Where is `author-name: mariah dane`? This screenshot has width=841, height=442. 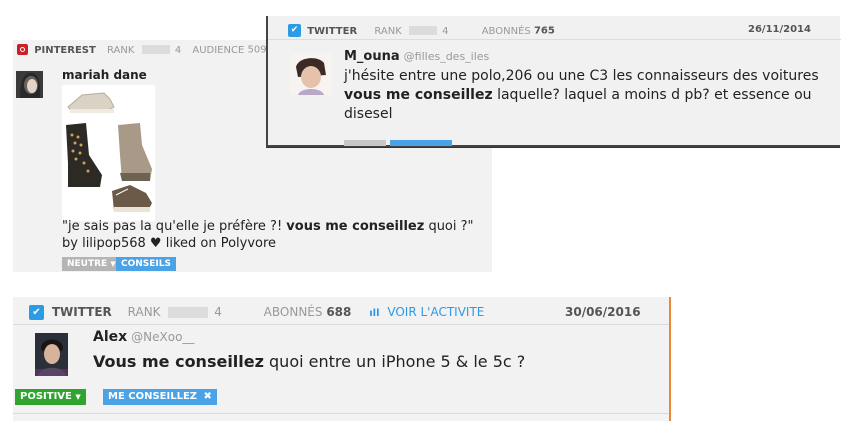 author-name: mariah dane is located at coordinates (104, 75).